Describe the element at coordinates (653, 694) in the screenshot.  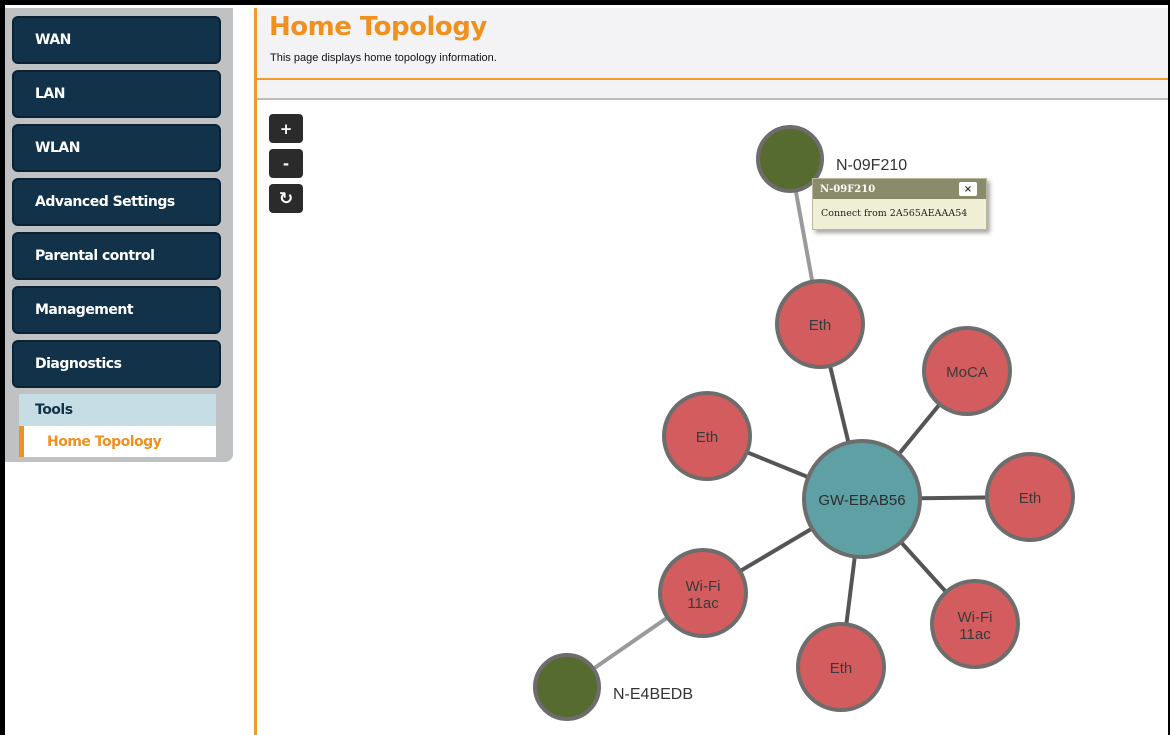
I see `client-label-ne4bedb: N-E4BEDB` at that location.